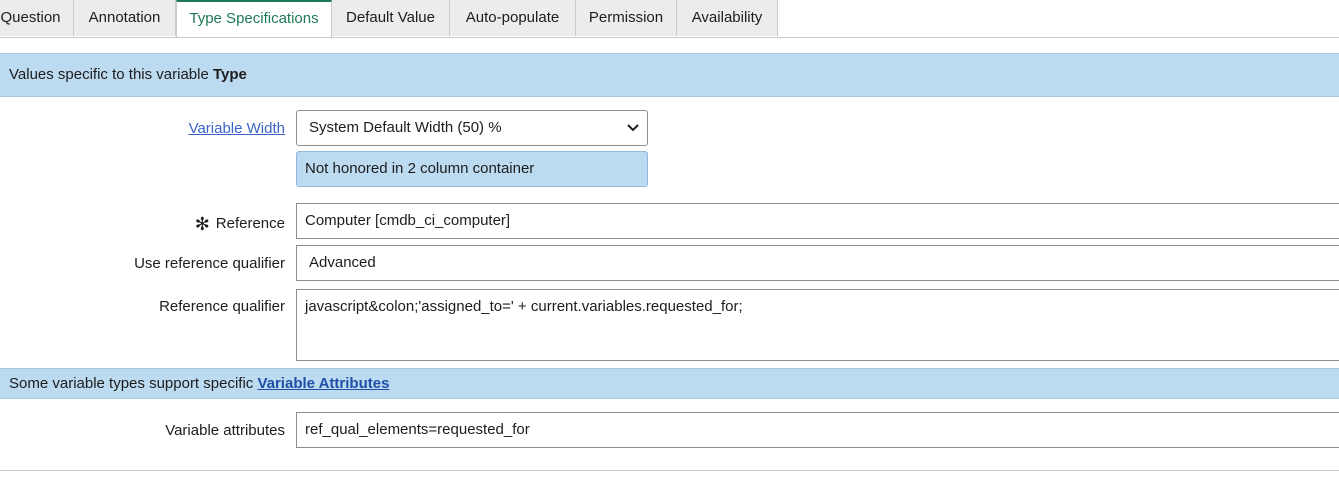 The width and height of the screenshot is (1339, 478). What do you see at coordinates (391, 18) in the screenshot?
I see `tab-default-value: Default Value` at bounding box center [391, 18].